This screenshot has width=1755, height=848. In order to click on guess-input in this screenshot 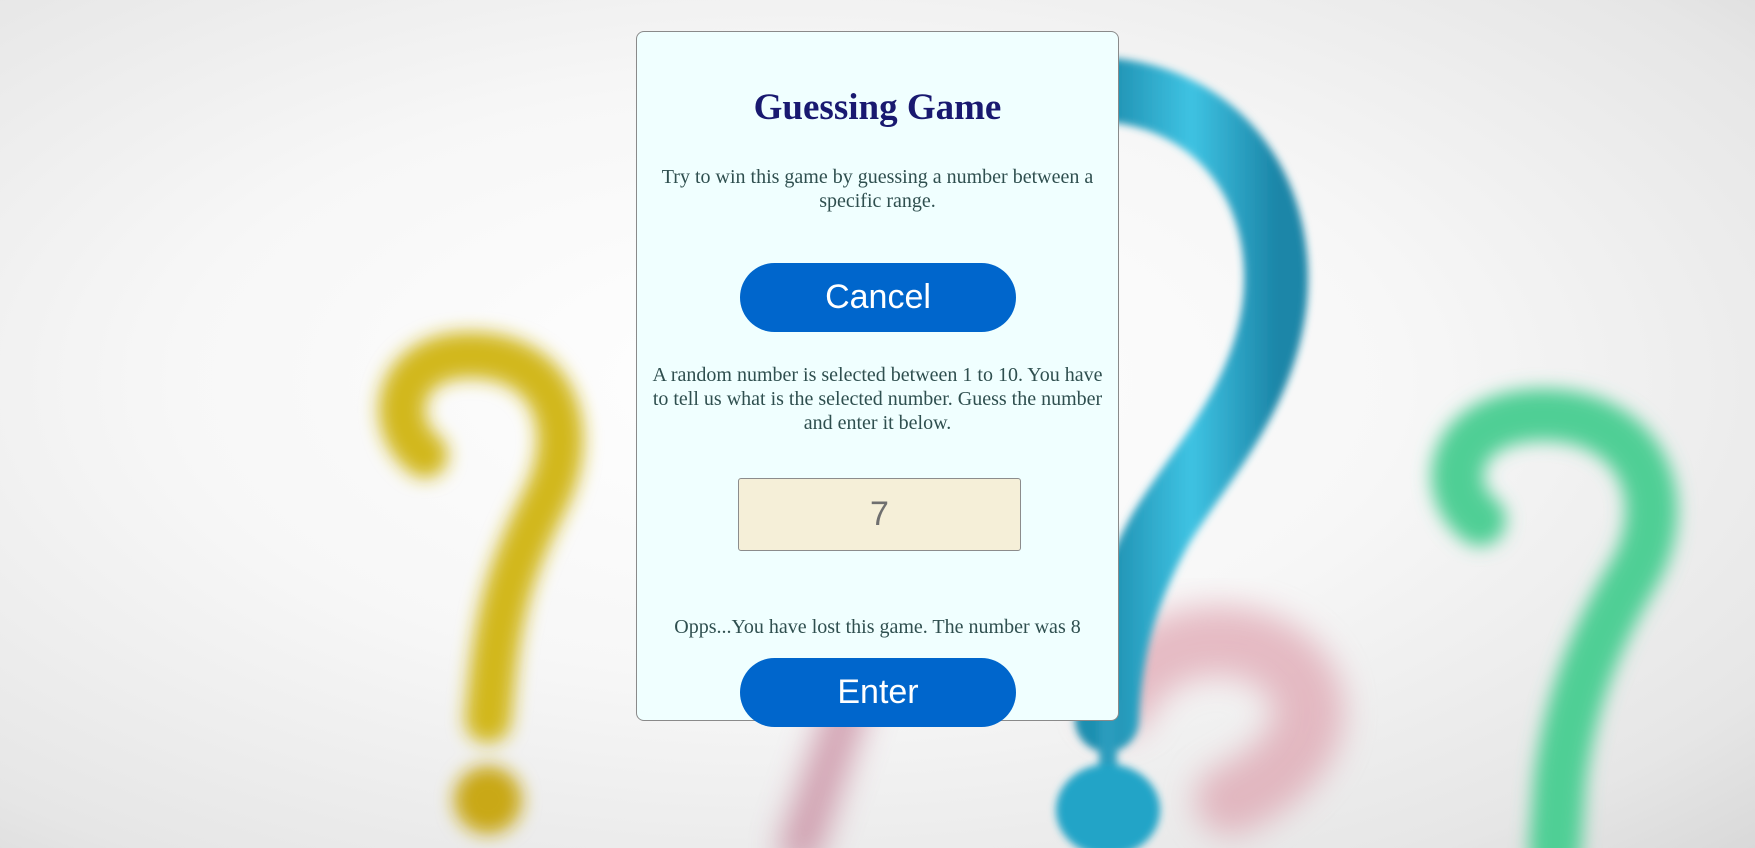, I will do `click(879, 514)`.